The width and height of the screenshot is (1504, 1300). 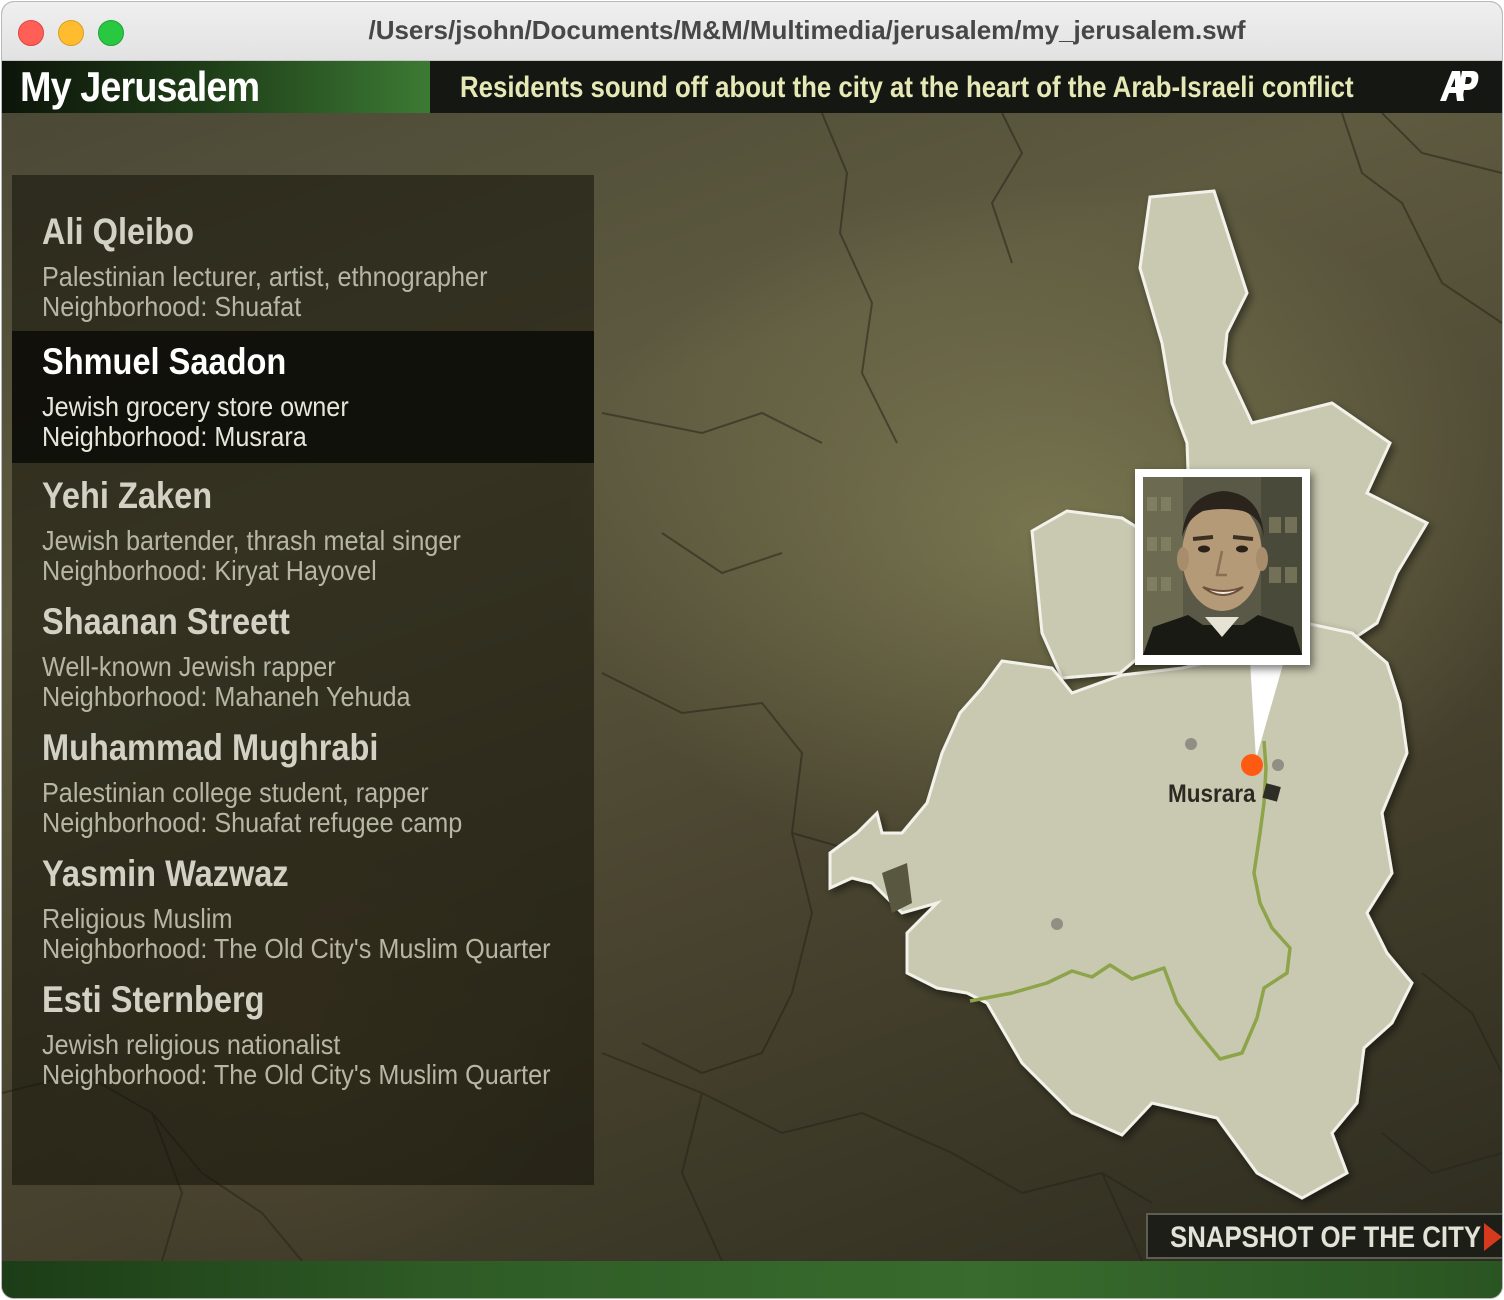 I want to click on snapshot-of-city-button: SNAPSHOT OF THE CITY, so click(x=1324, y=1236).